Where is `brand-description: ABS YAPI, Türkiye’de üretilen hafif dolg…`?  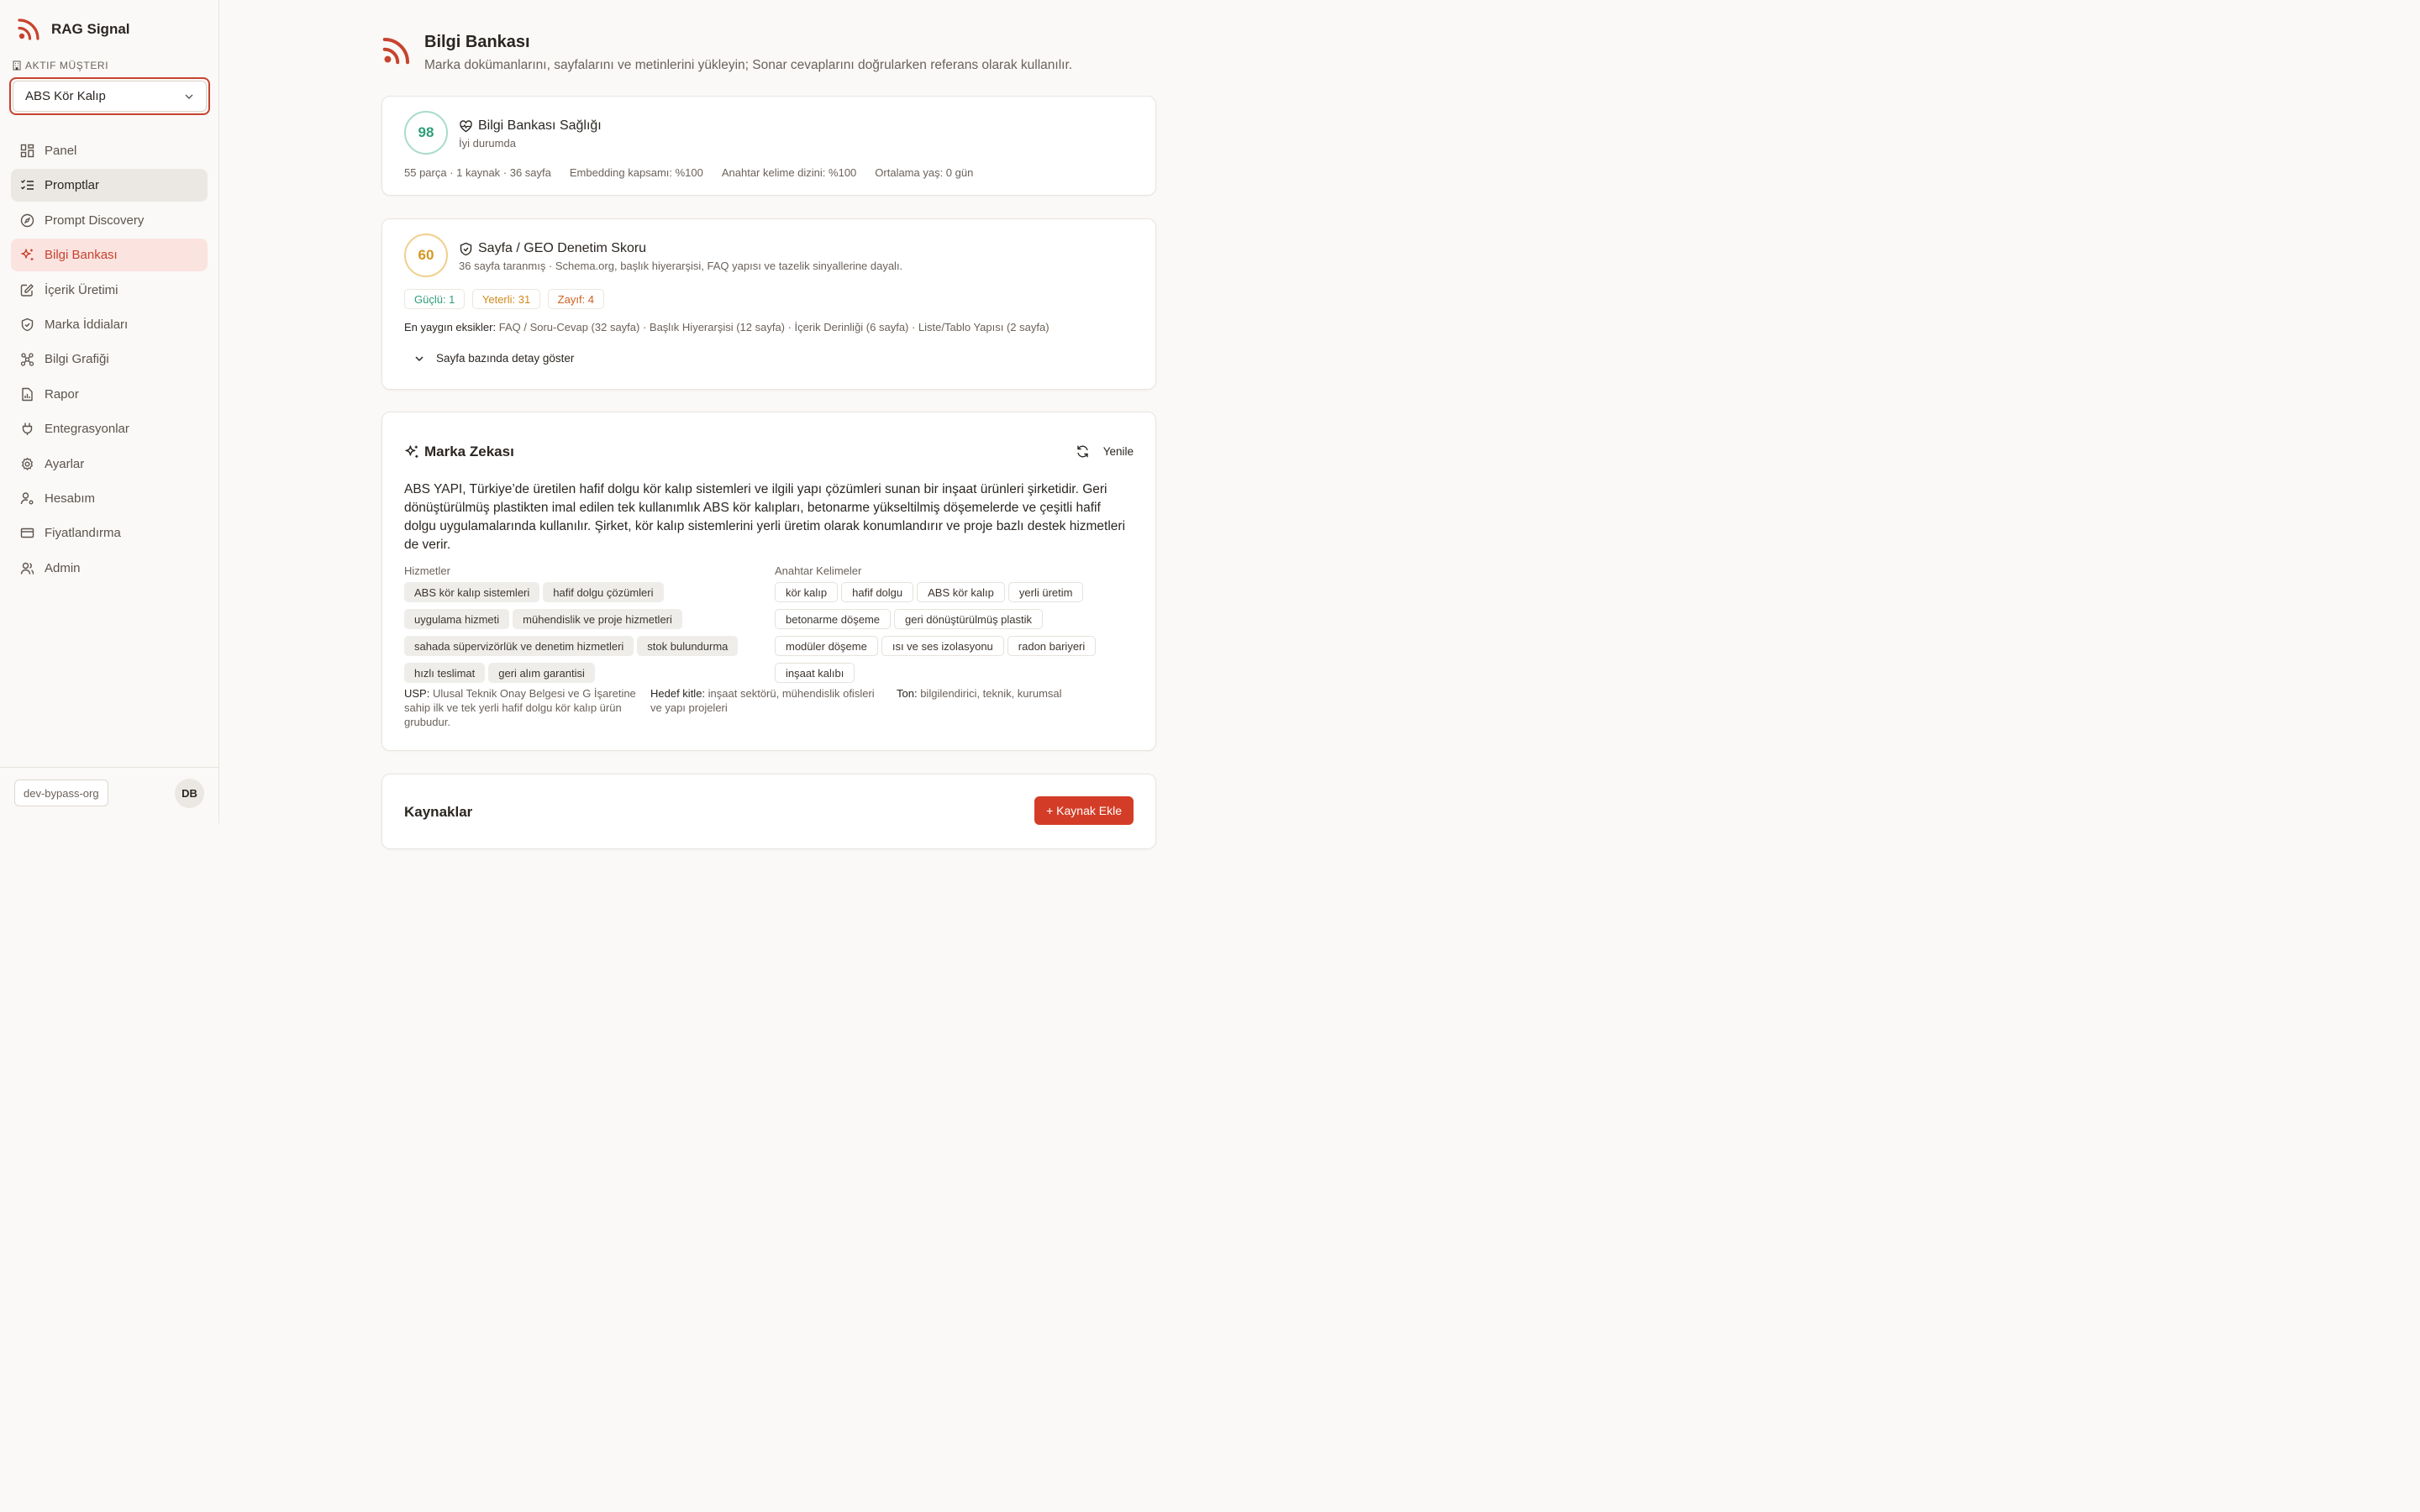
brand-description: ABS YAPI, Türkiye’de üretilen hafif dolg… is located at coordinates (765, 517).